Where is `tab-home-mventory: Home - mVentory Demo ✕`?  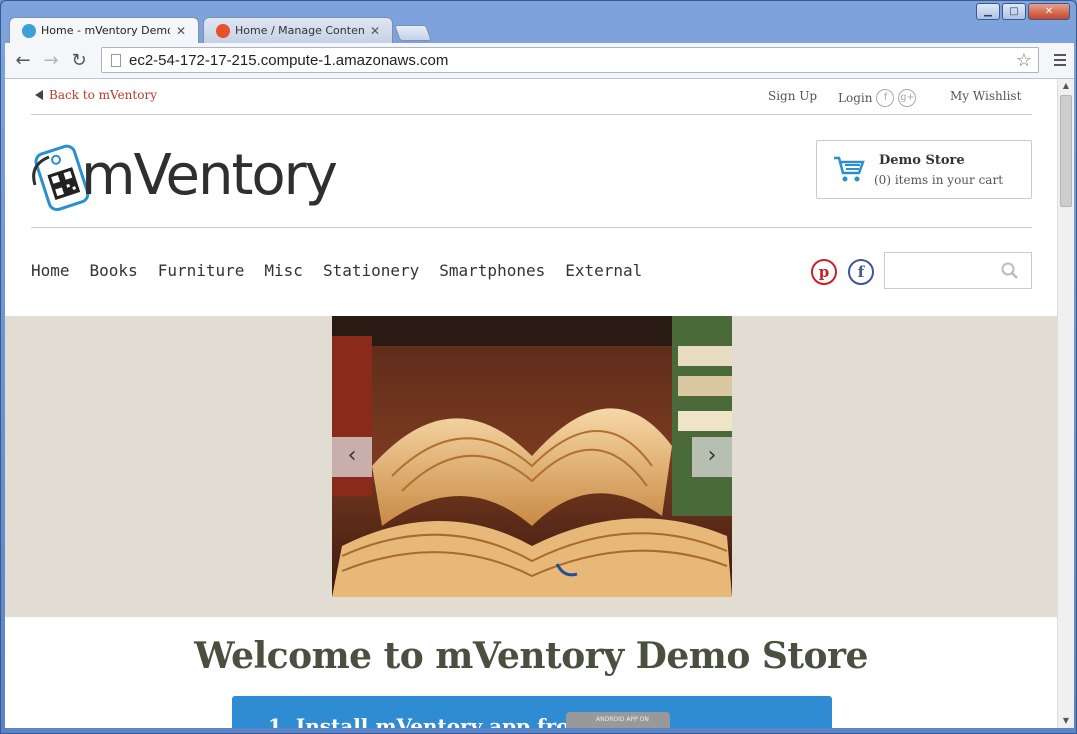 tab-home-mventory: Home - mVentory Demo ✕ is located at coordinates (104, 30).